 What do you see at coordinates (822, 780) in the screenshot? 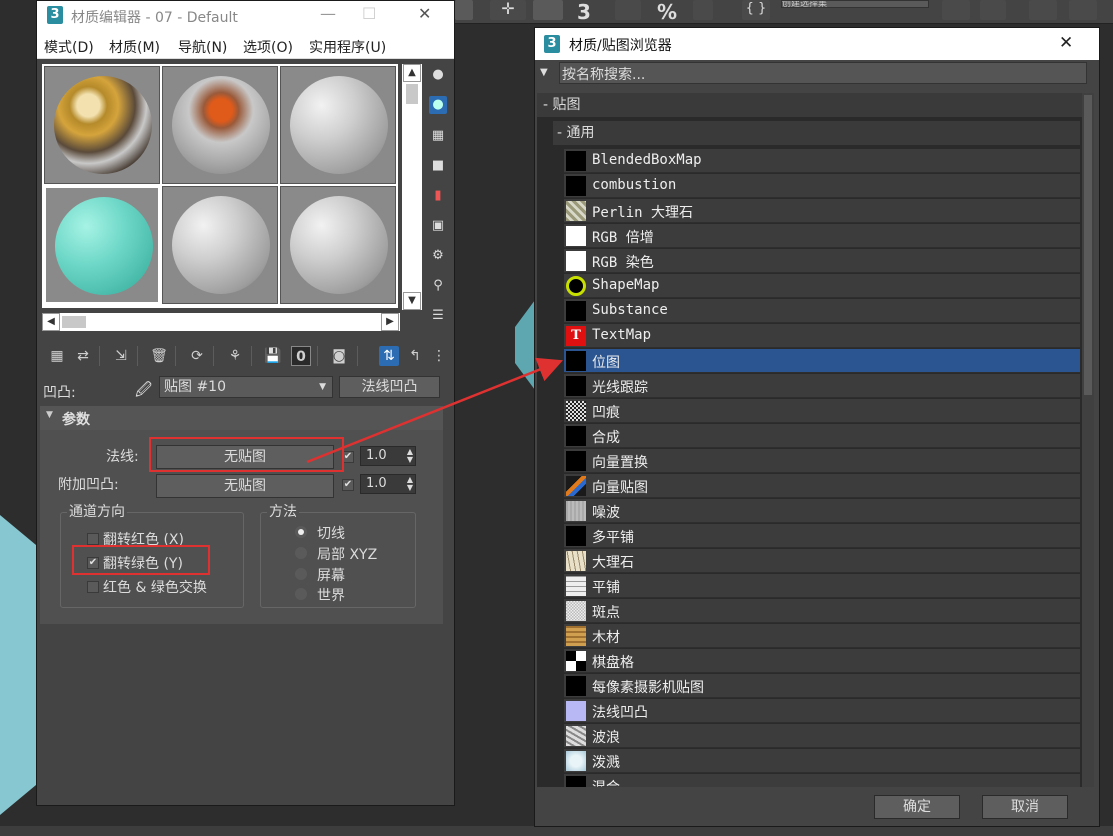
I see `map-item: 混合` at bounding box center [822, 780].